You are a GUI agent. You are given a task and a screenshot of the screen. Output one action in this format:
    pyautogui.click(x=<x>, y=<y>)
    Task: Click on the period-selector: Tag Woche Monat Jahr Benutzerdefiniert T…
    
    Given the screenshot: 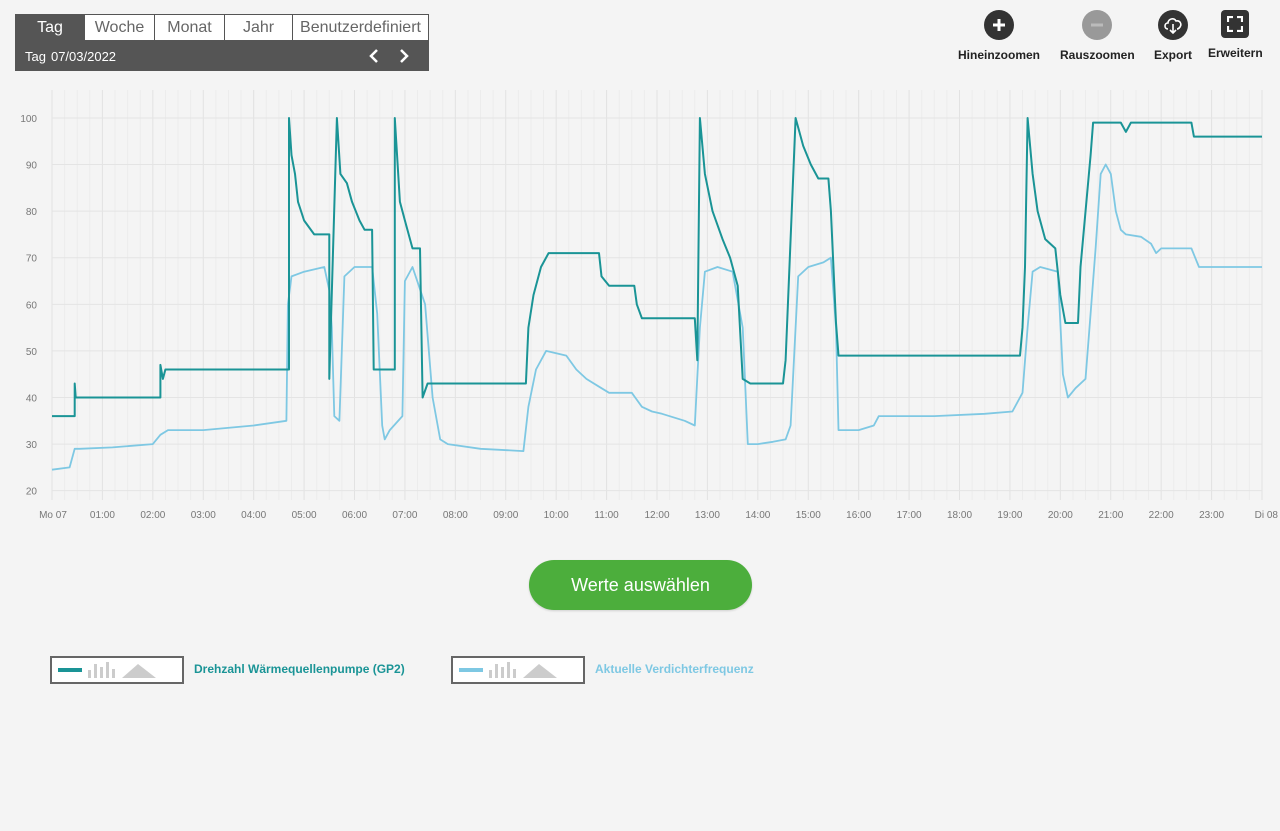 What is the action you would take?
    pyautogui.click(x=222, y=42)
    